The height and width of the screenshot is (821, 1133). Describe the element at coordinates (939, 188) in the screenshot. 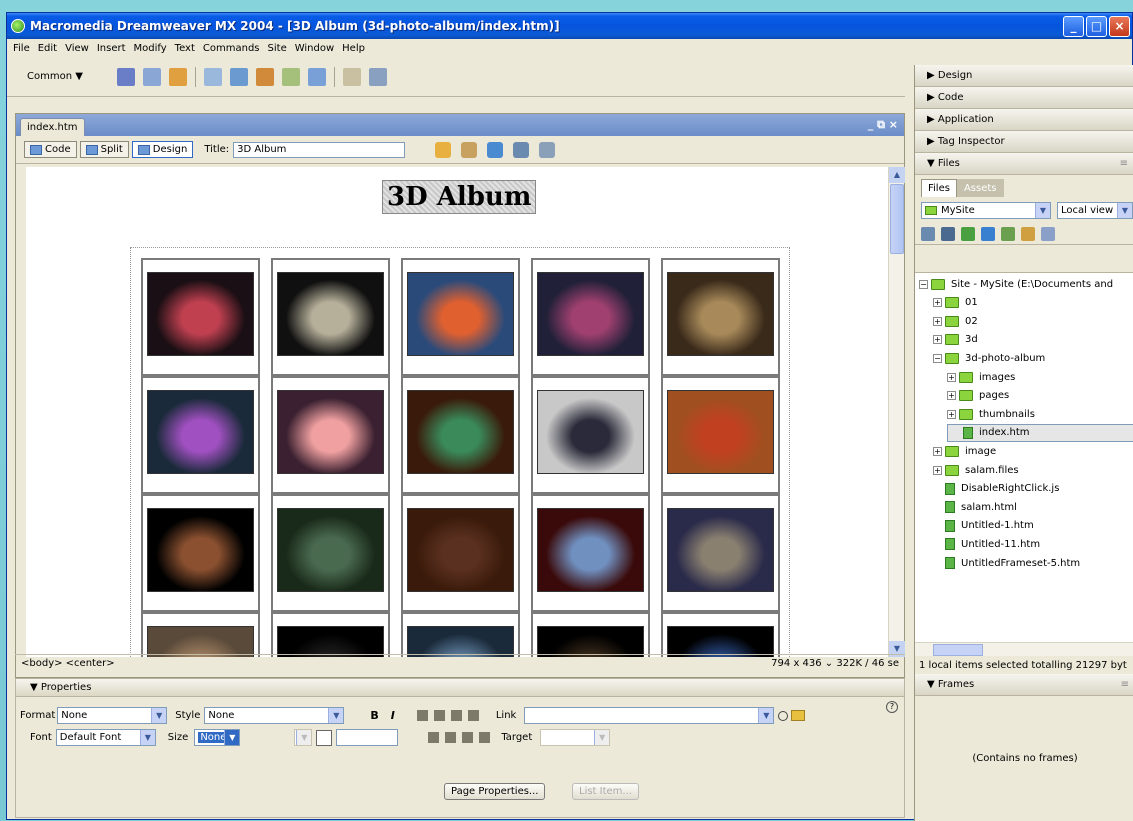

I see `tab-files: Files` at that location.